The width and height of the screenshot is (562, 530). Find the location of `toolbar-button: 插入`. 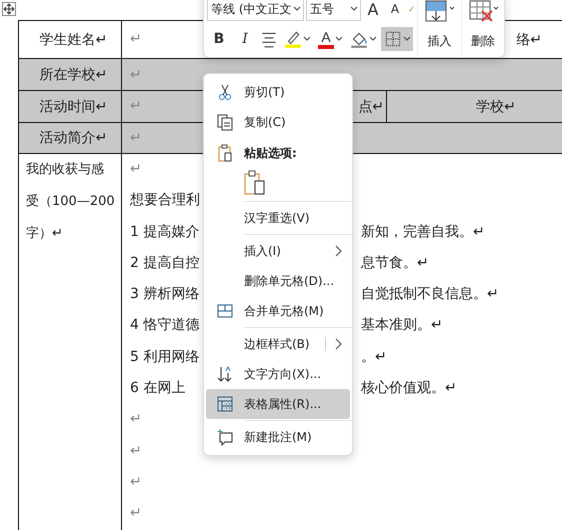

toolbar-button: 插入 is located at coordinates (438, 28).